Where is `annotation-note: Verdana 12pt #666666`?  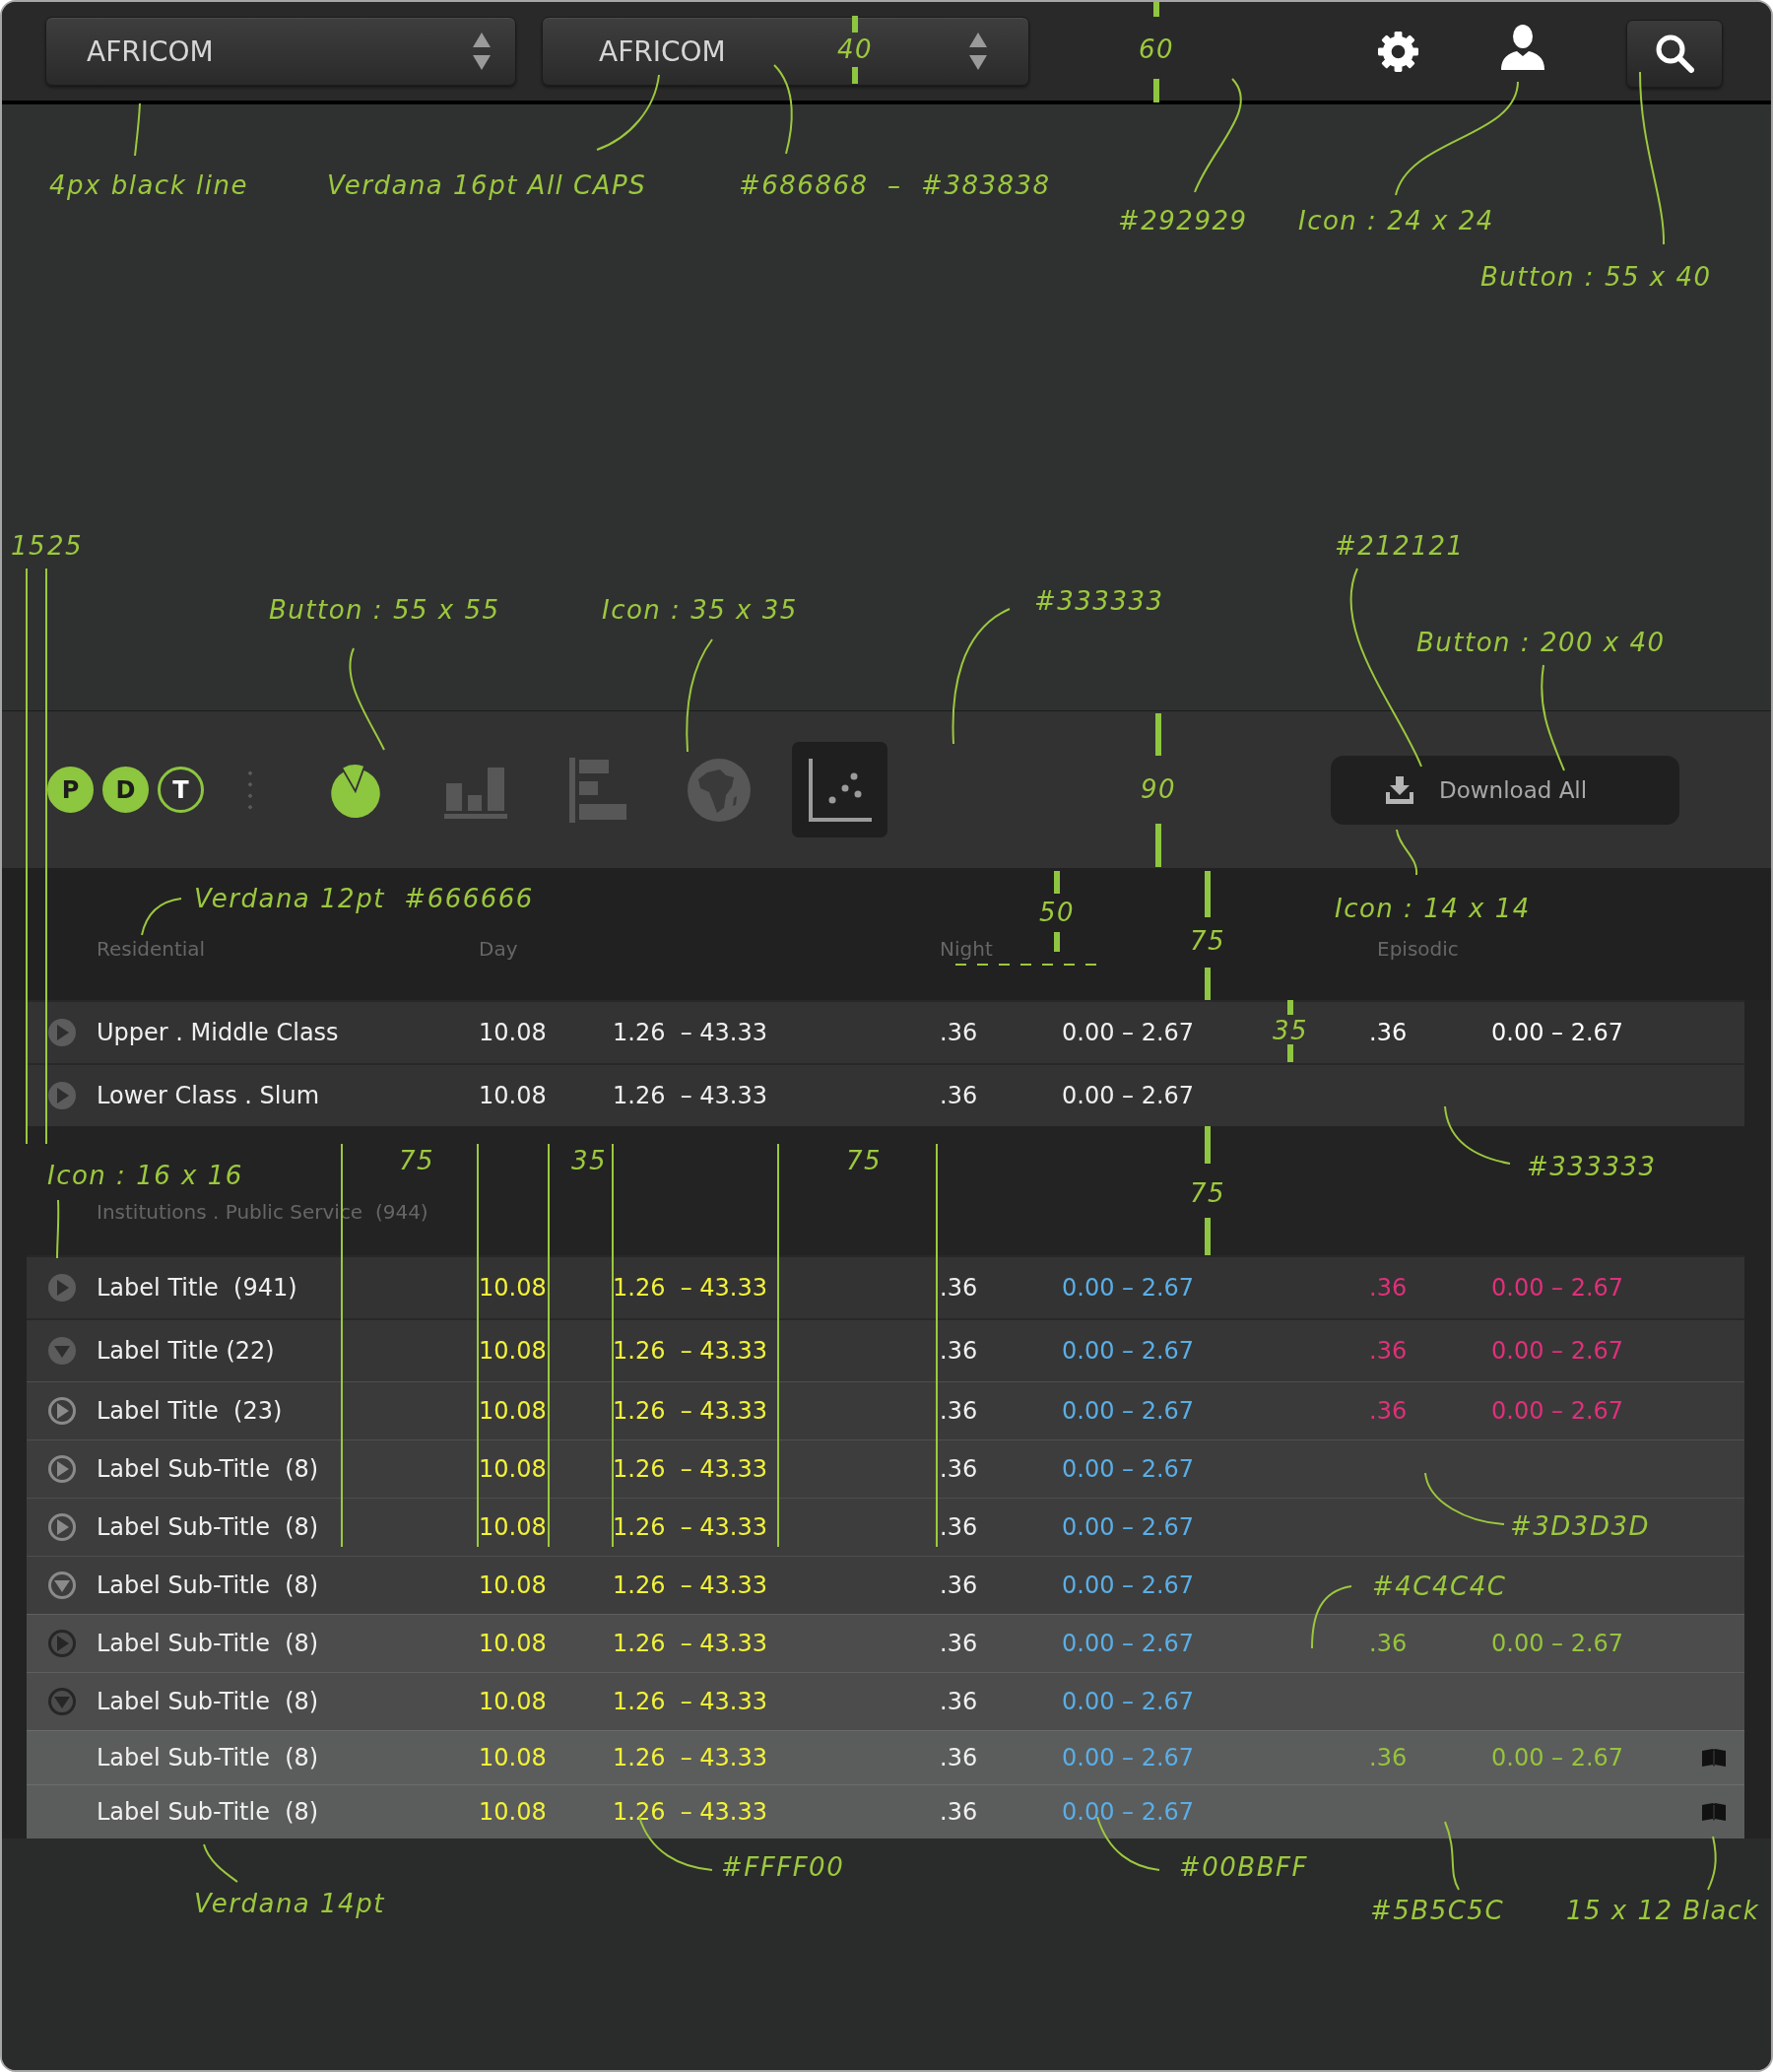
annotation-note: Verdana 12pt #666666 is located at coordinates (364, 899).